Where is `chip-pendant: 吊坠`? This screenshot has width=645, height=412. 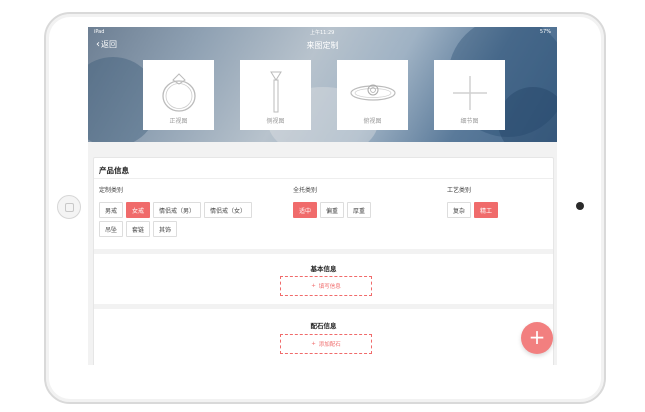
chip-pendant: 吊坠 is located at coordinates (111, 229).